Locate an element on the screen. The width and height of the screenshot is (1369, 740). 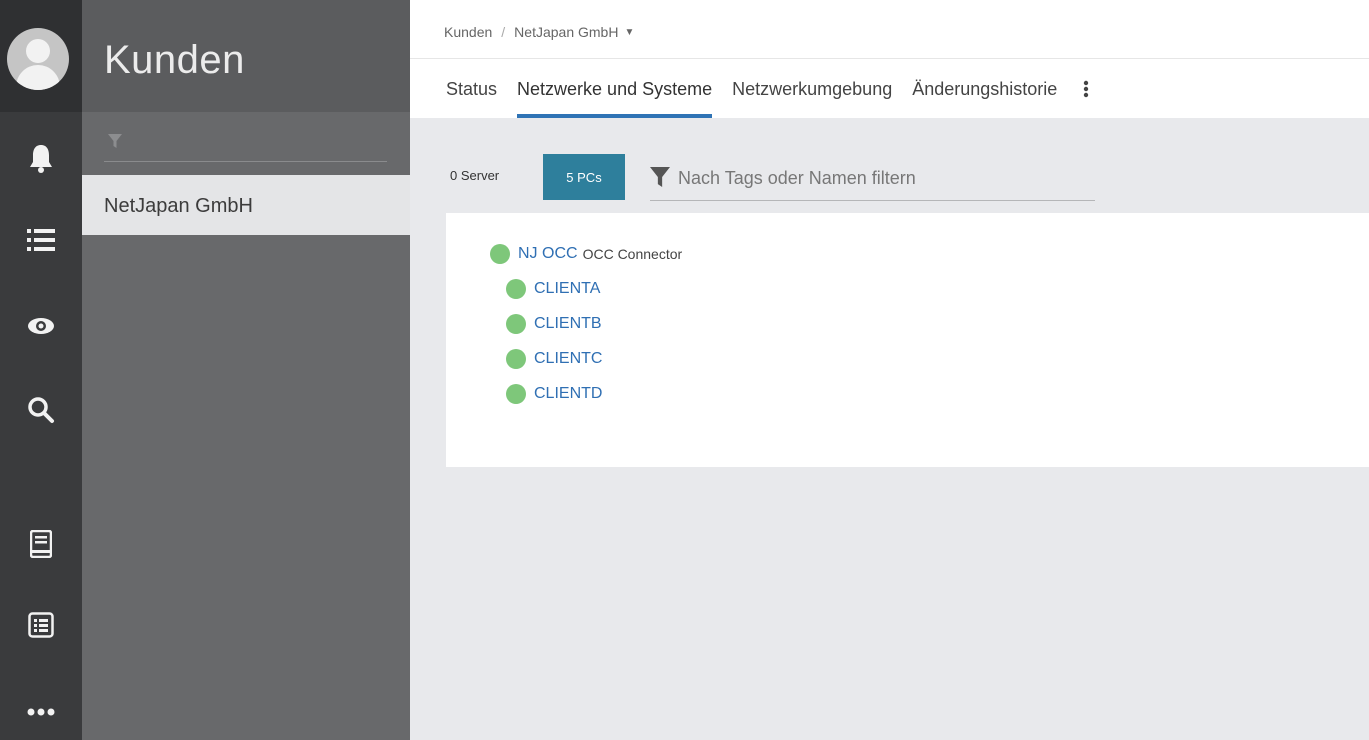
device-filter-input is located at coordinates (883, 178).